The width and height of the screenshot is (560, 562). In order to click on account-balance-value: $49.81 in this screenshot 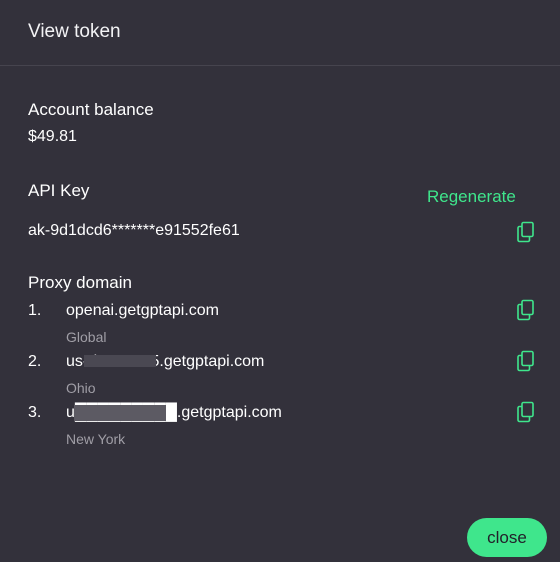, I will do `click(52, 136)`.